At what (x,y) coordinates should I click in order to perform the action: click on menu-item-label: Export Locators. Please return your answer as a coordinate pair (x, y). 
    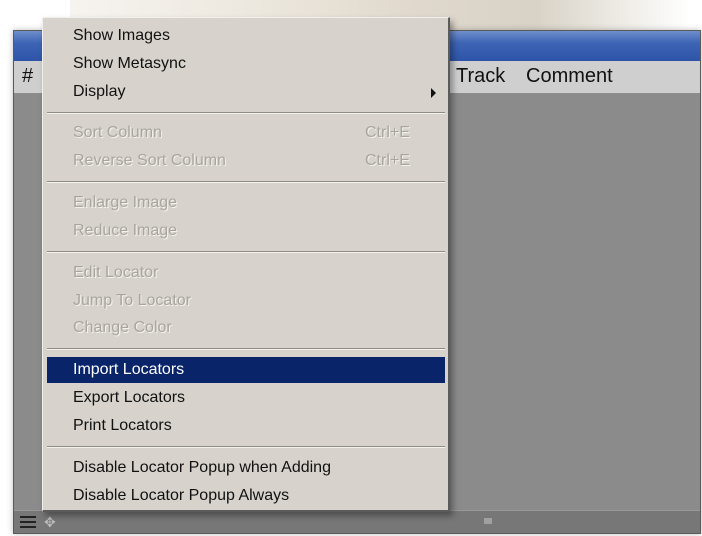
    Looking at the image, I should click on (129, 397).